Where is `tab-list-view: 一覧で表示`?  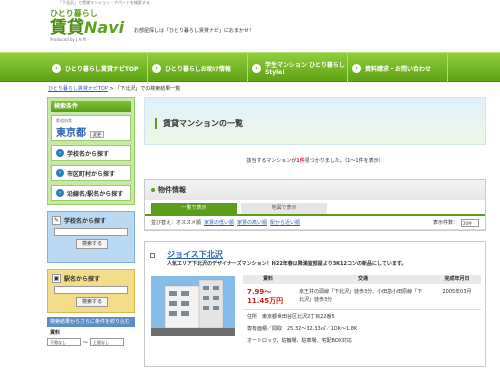
tab-list-view: 一覧で表示 is located at coordinates (194, 208).